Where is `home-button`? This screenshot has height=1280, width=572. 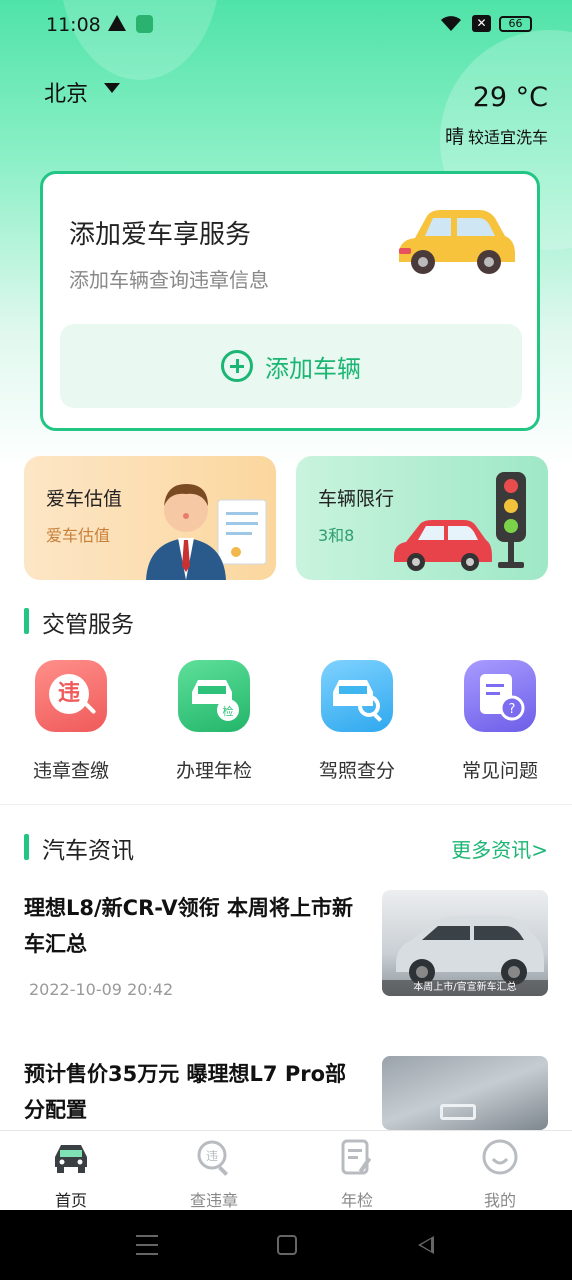
home-button is located at coordinates (287, 1245).